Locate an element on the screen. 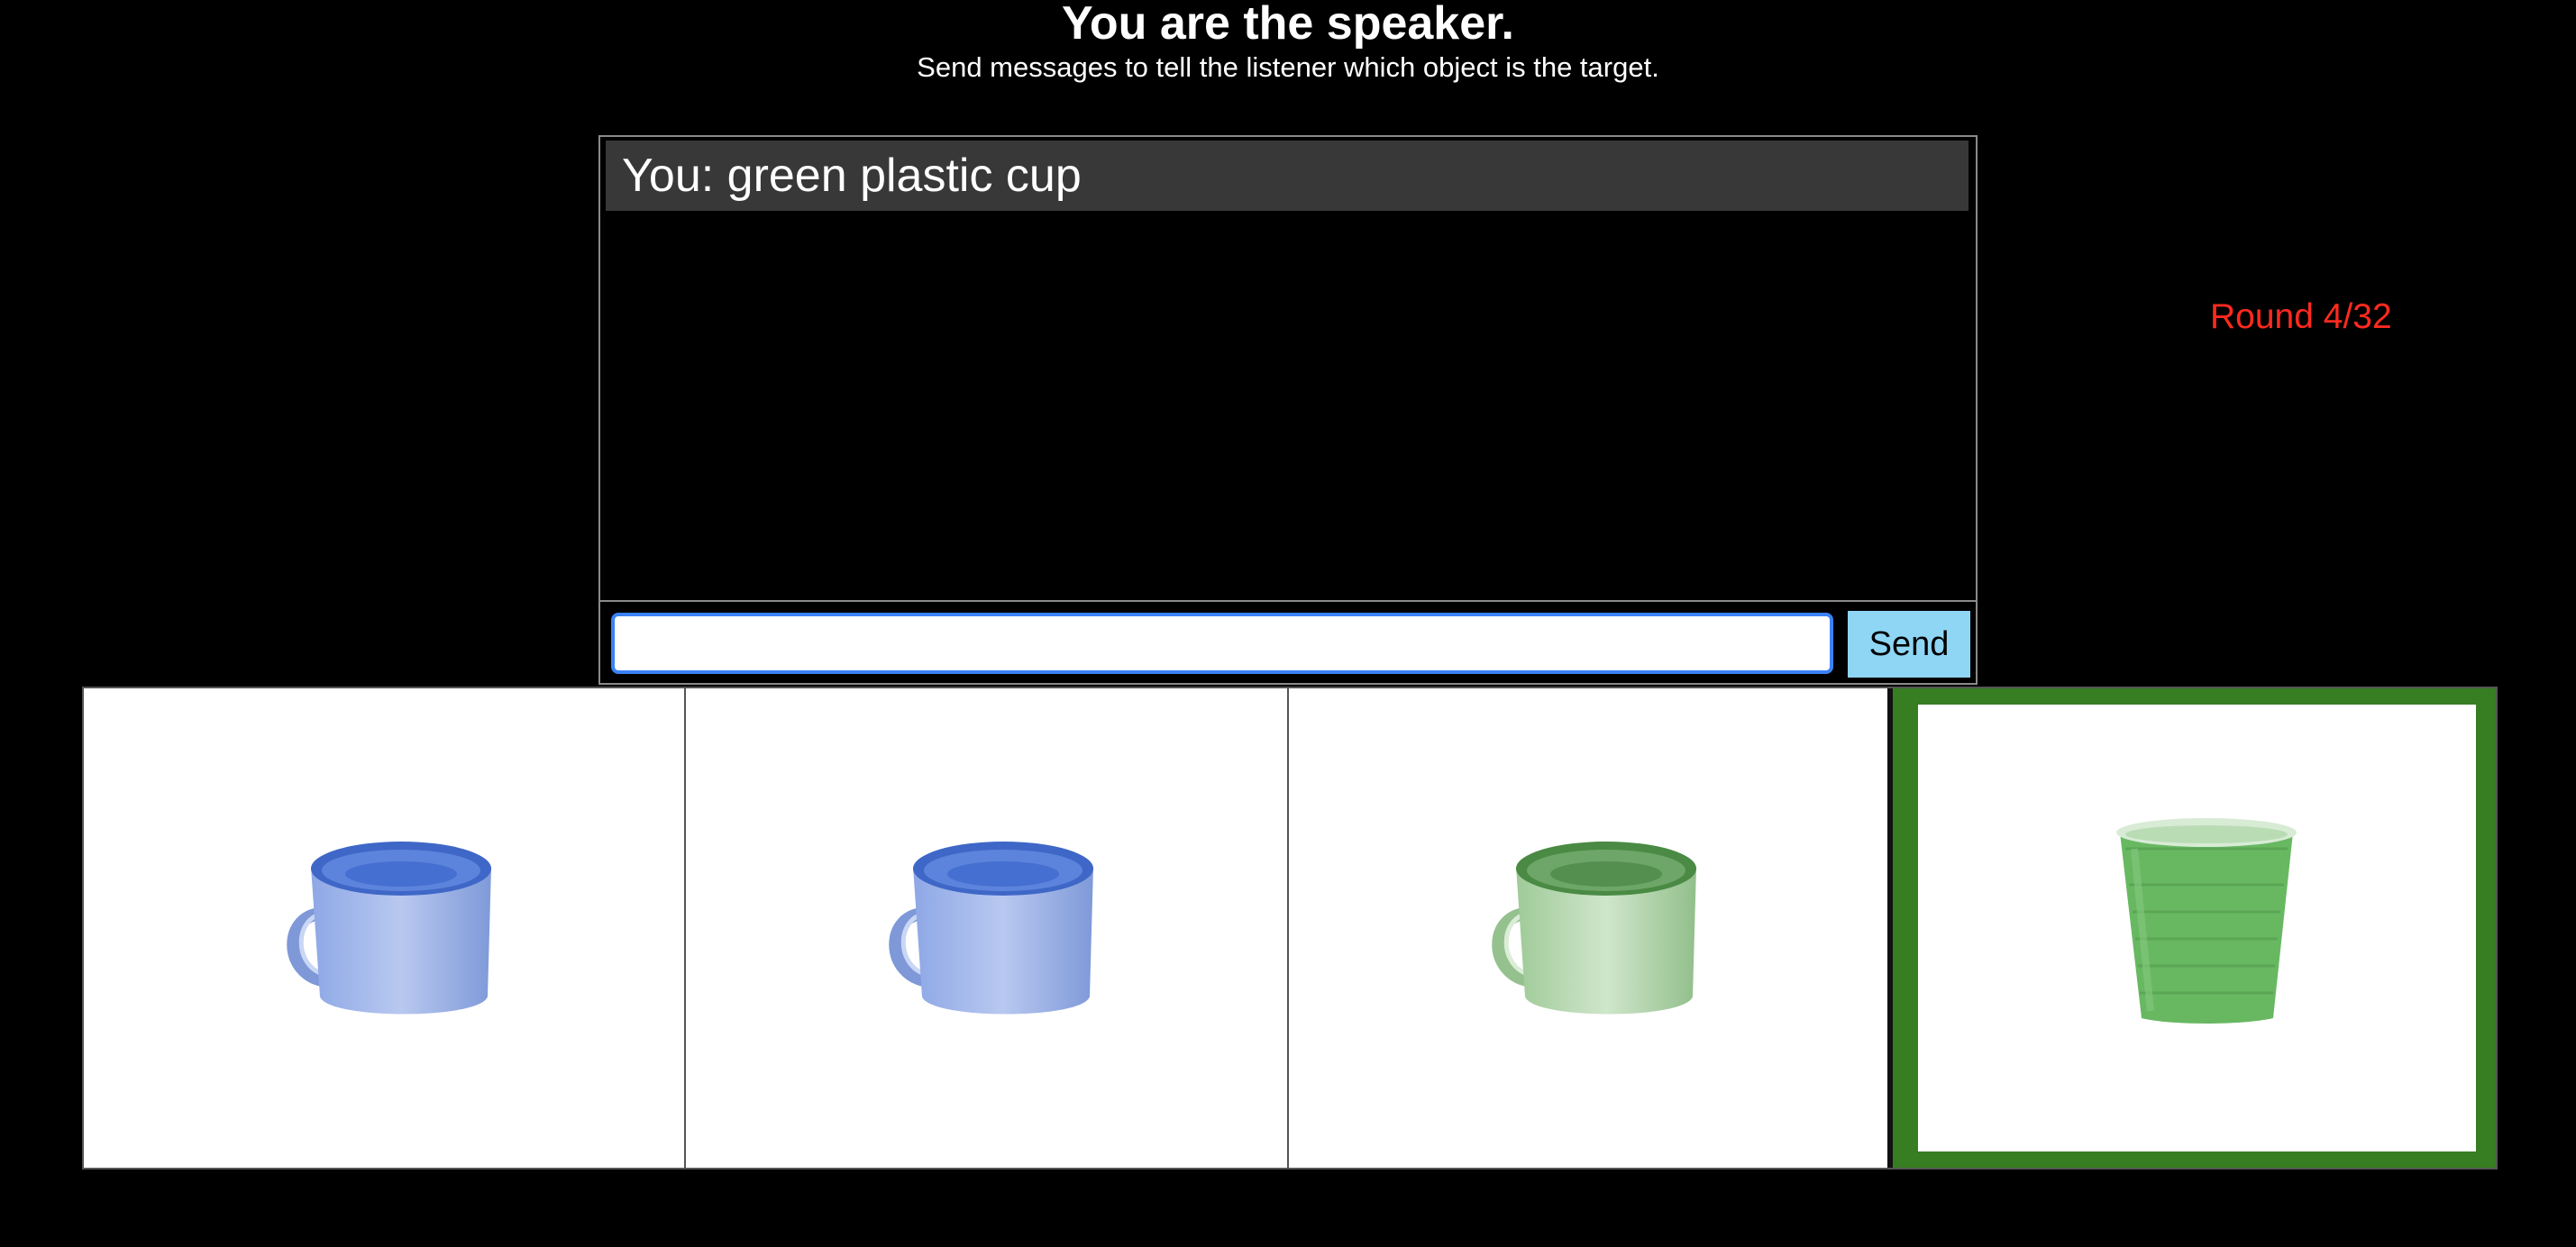  round-counter: Round 4/32 is located at coordinates (2301, 317).